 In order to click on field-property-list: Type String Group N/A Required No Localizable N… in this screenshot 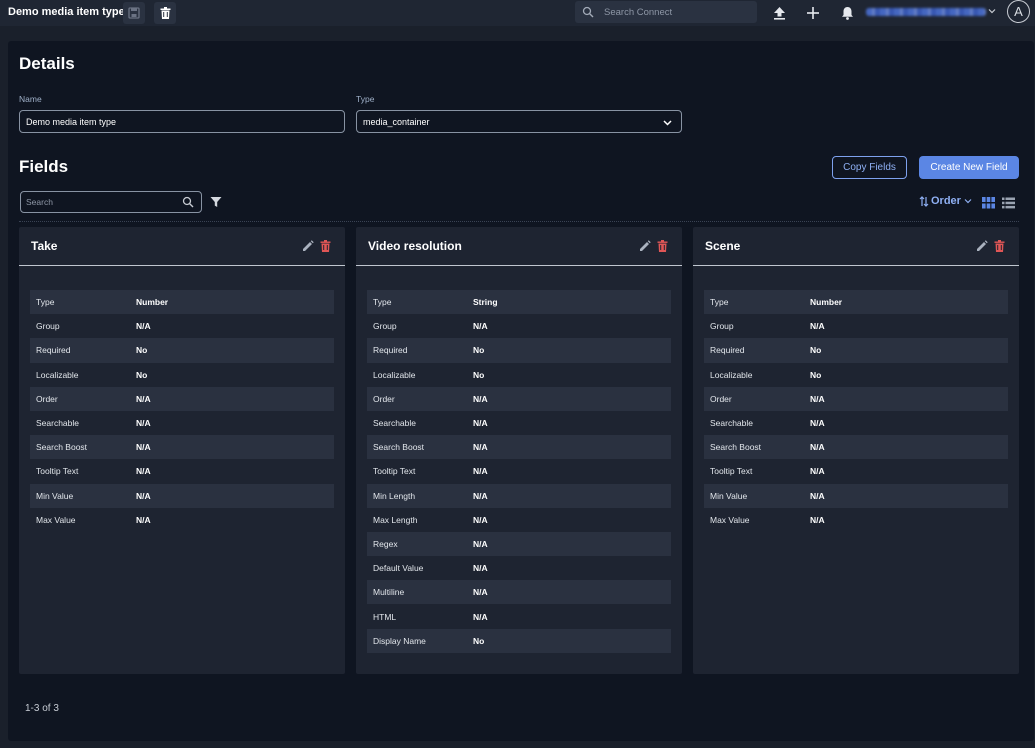, I will do `click(519, 471)`.